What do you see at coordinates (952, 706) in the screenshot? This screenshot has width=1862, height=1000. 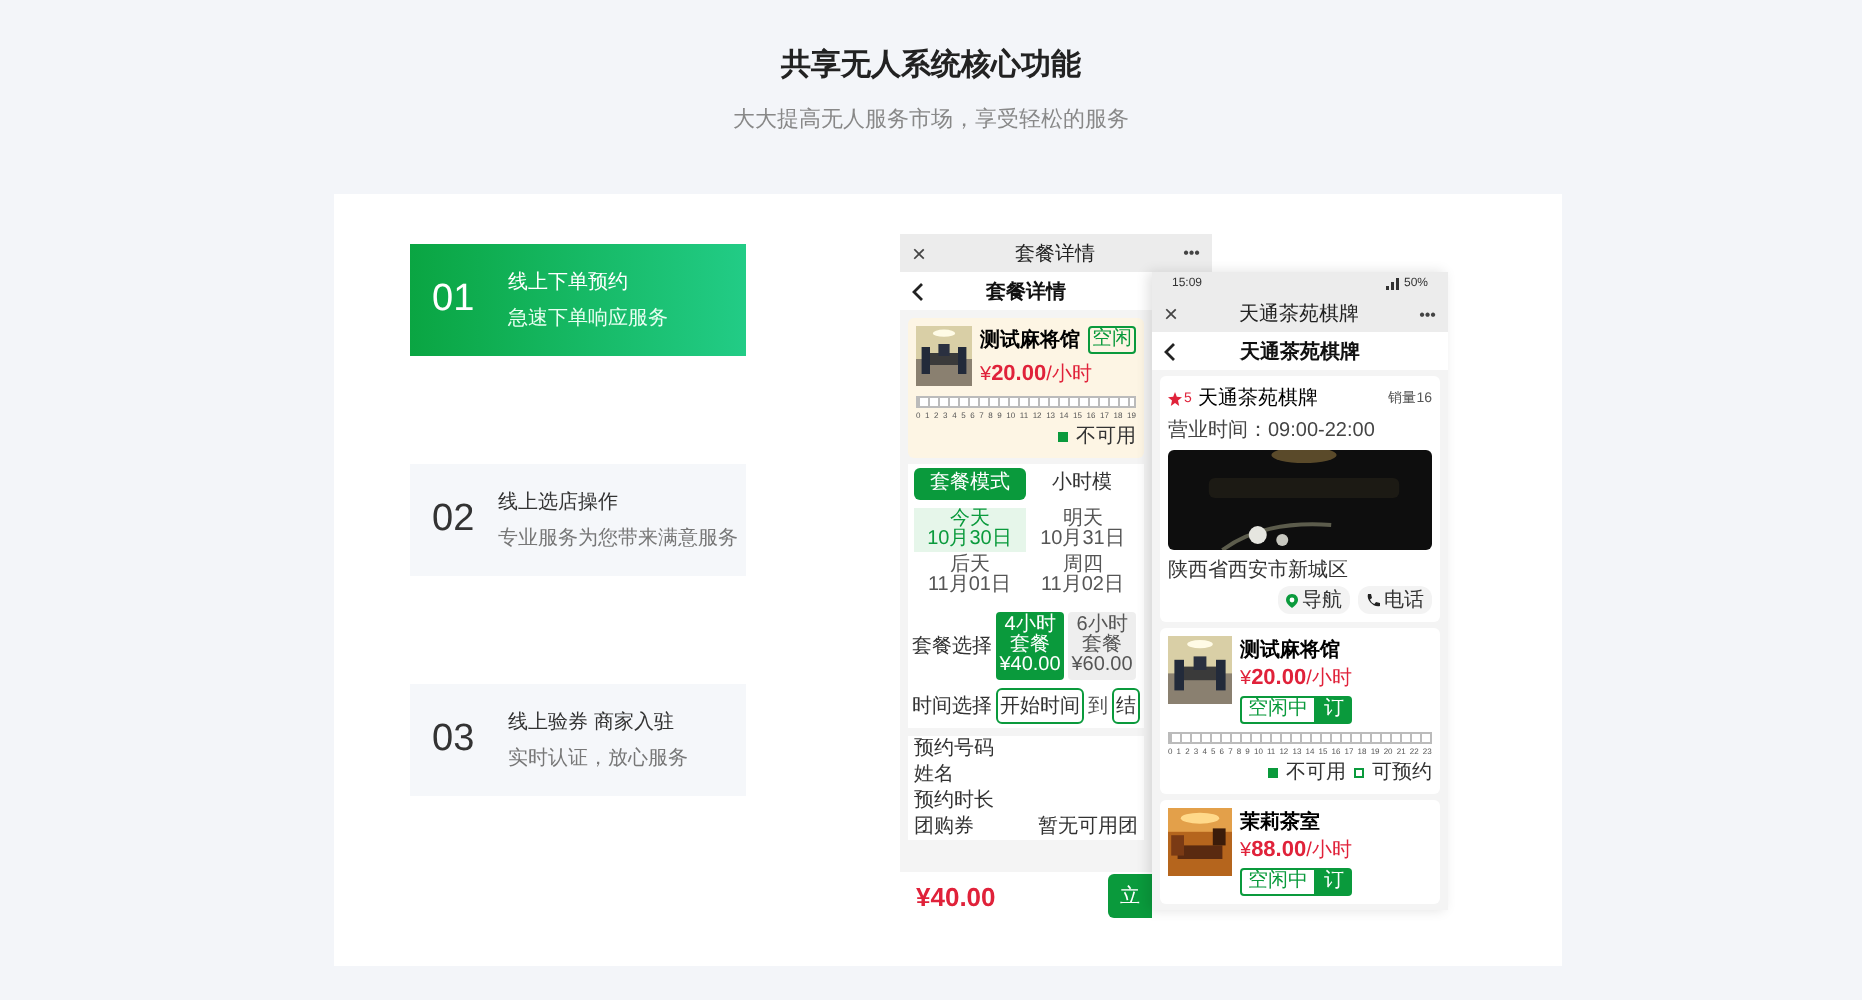 I see `section-label: 时间选择` at bounding box center [952, 706].